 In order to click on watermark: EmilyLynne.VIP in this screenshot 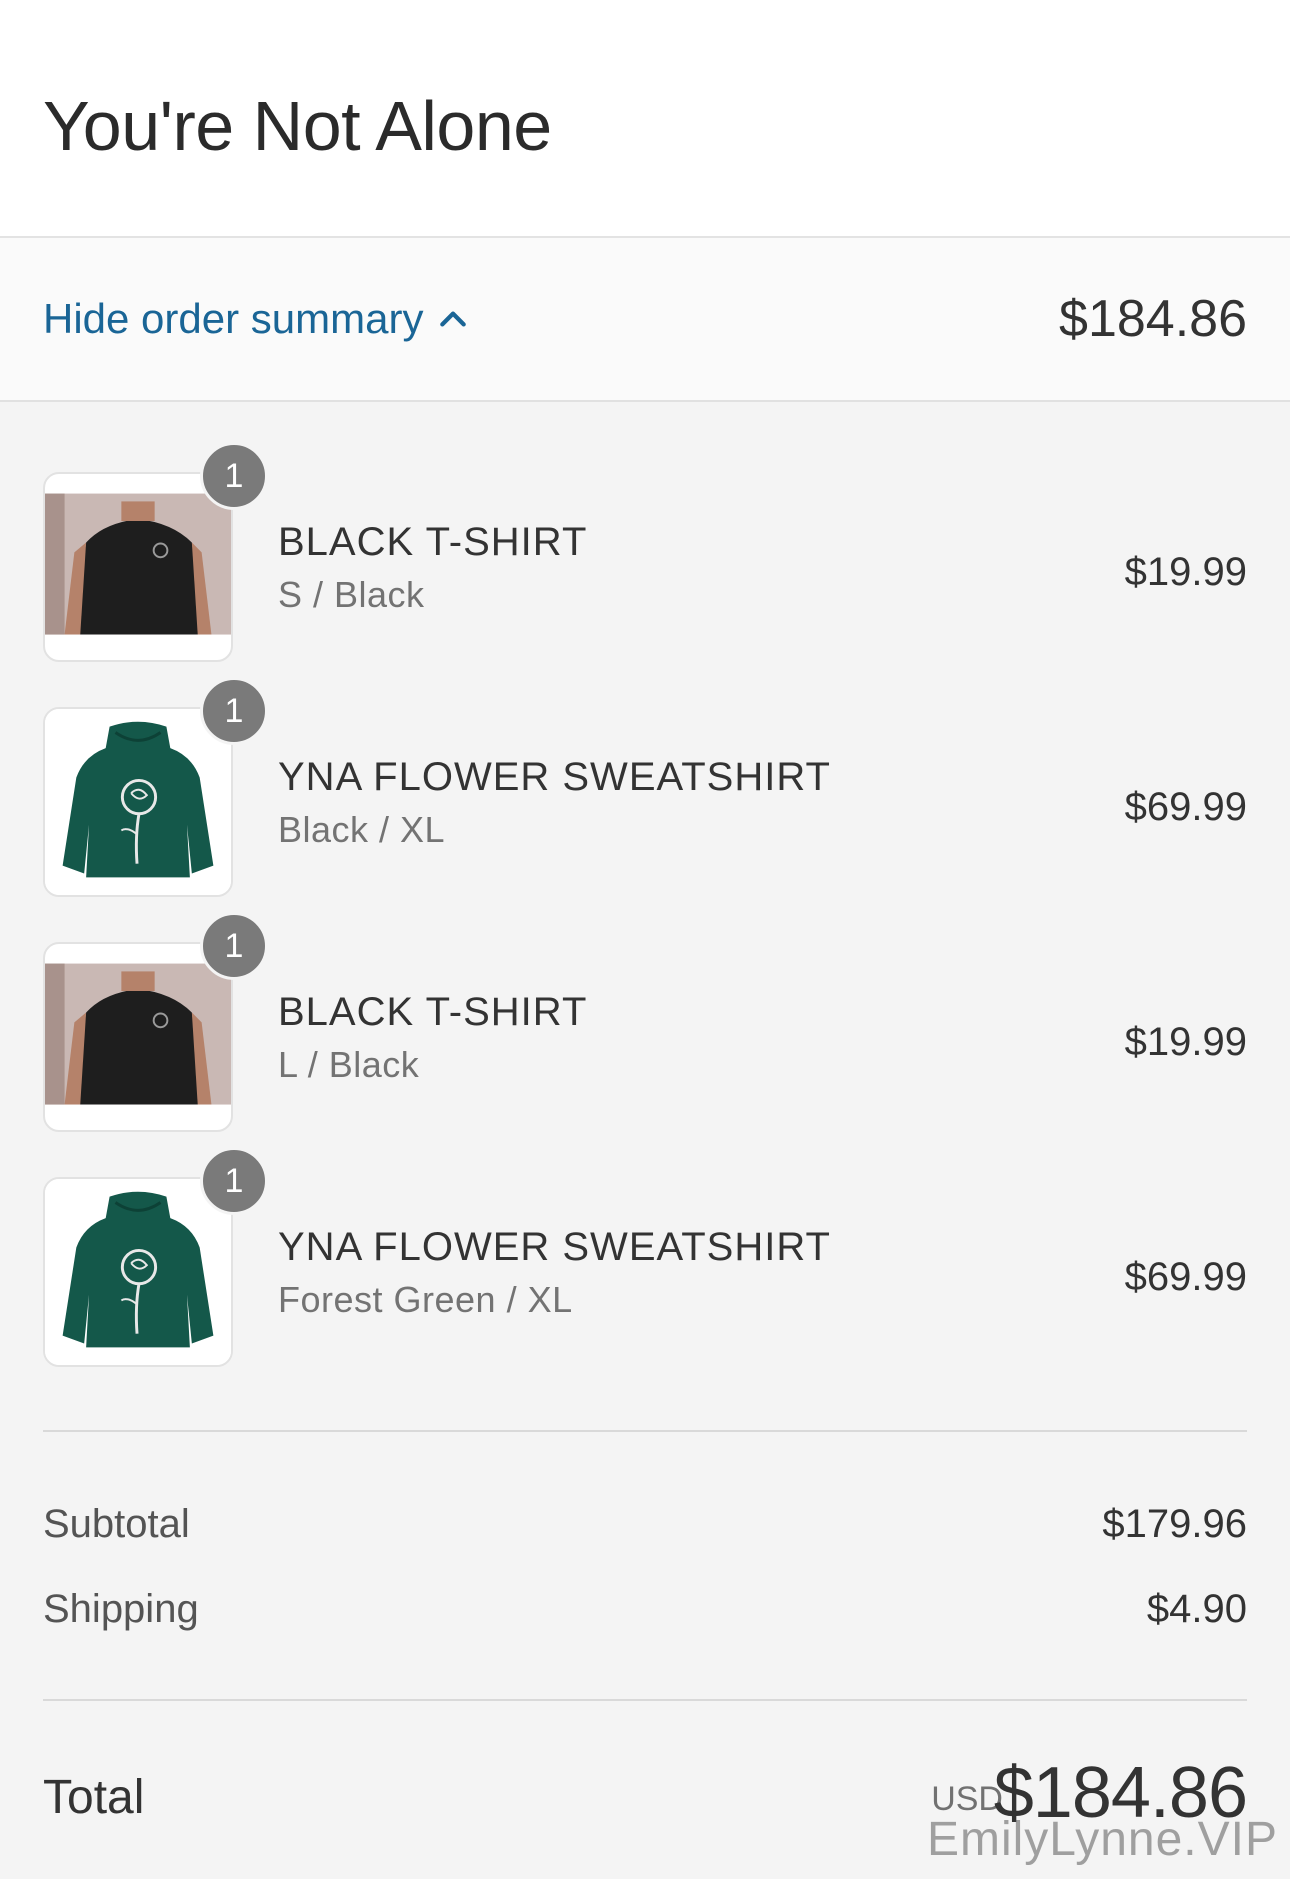, I will do `click(1102, 1839)`.